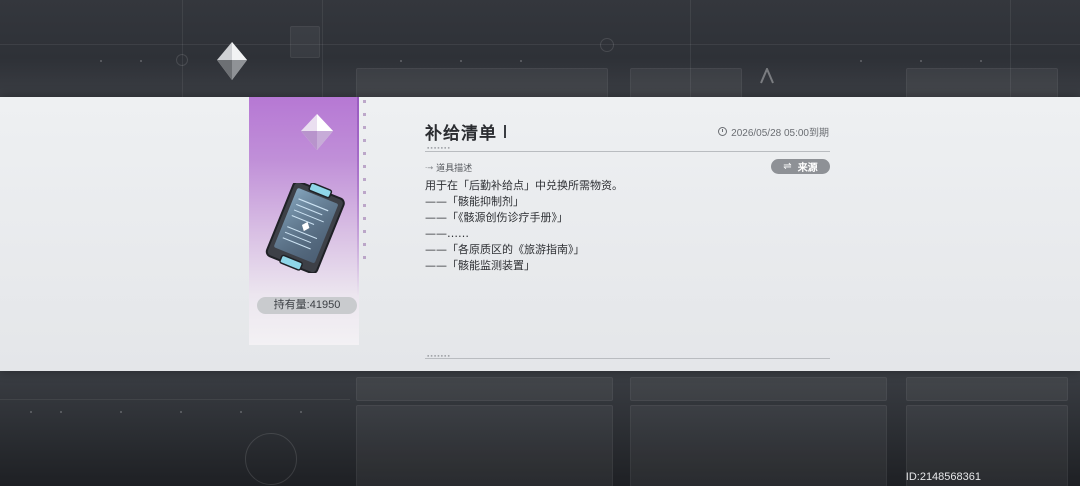  What do you see at coordinates (723, 131) in the screenshot?
I see `clock-icon` at bounding box center [723, 131].